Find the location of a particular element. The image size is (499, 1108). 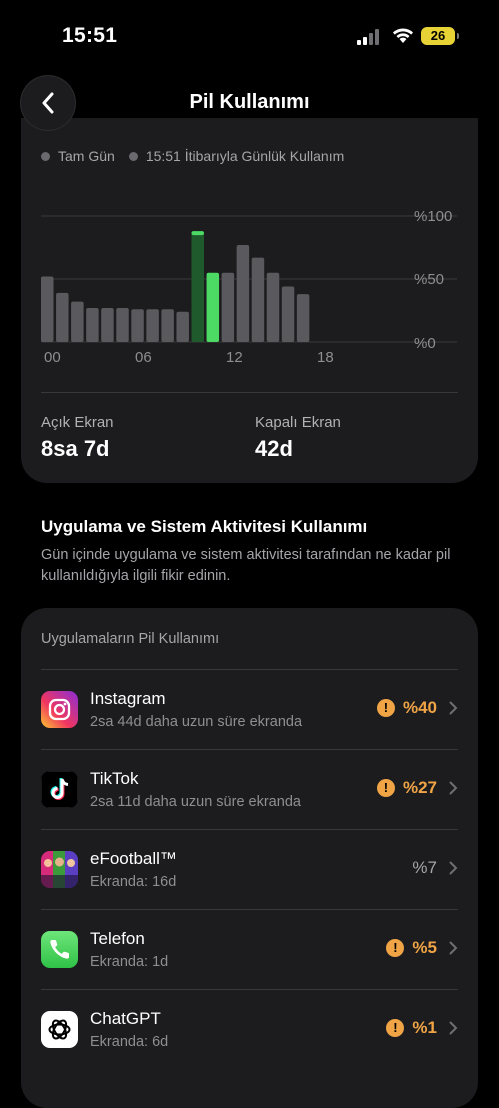

cellular-signal-icon is located at coordinates (368, 37).